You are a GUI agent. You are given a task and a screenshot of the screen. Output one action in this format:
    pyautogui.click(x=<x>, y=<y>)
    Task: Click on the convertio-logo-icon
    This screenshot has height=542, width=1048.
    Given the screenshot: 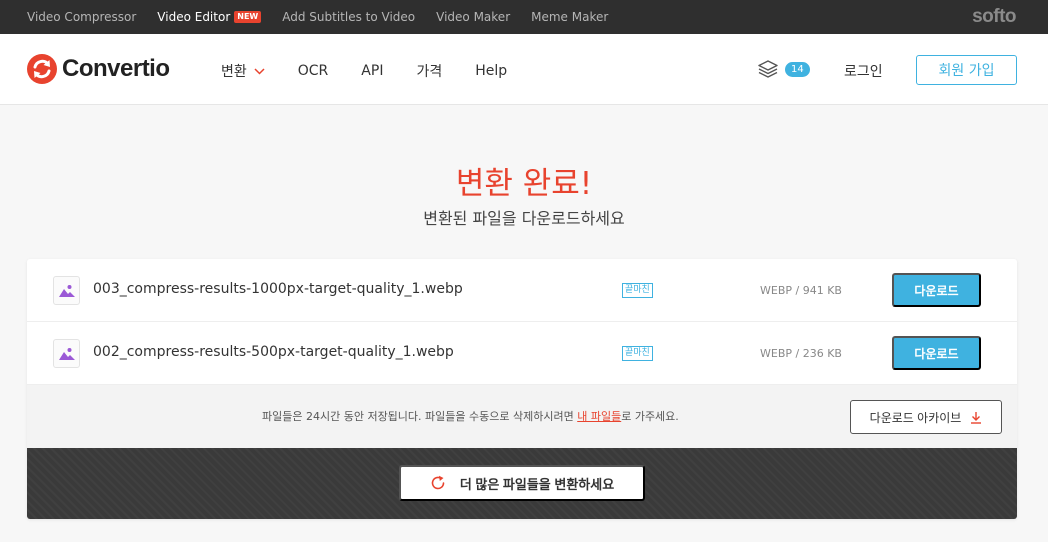 What is the action you would take?
    pyautogui.click(x=42, y=69)
    